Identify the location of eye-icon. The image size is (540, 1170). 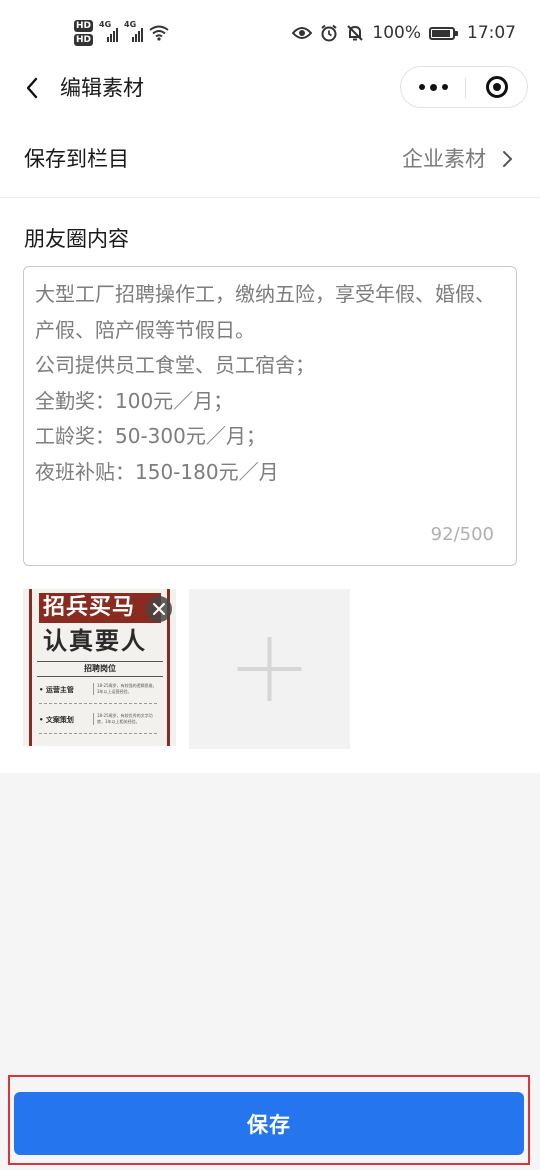
(302, 33).